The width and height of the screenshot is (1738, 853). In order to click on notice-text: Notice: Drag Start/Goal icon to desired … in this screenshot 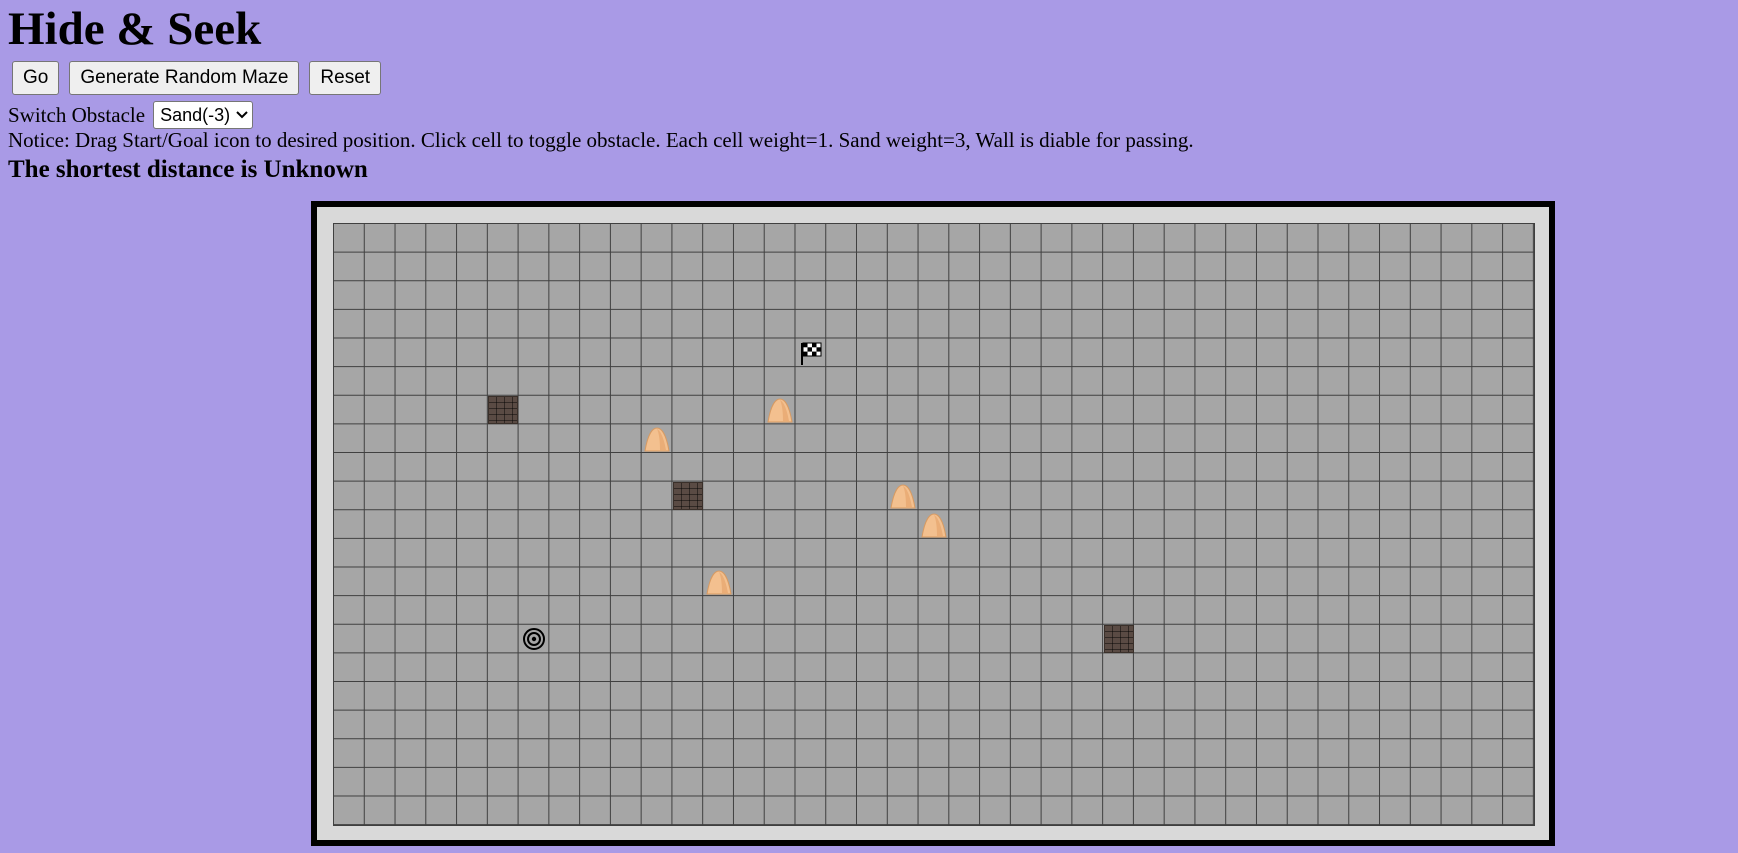, I will do `click(601, 140)`.